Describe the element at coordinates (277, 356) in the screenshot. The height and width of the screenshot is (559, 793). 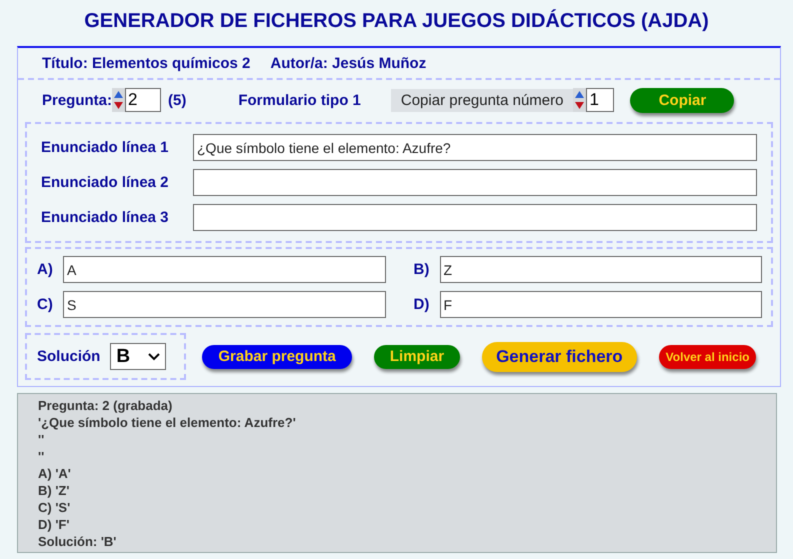
I see `action-button: Grabar pregunta` at that location.